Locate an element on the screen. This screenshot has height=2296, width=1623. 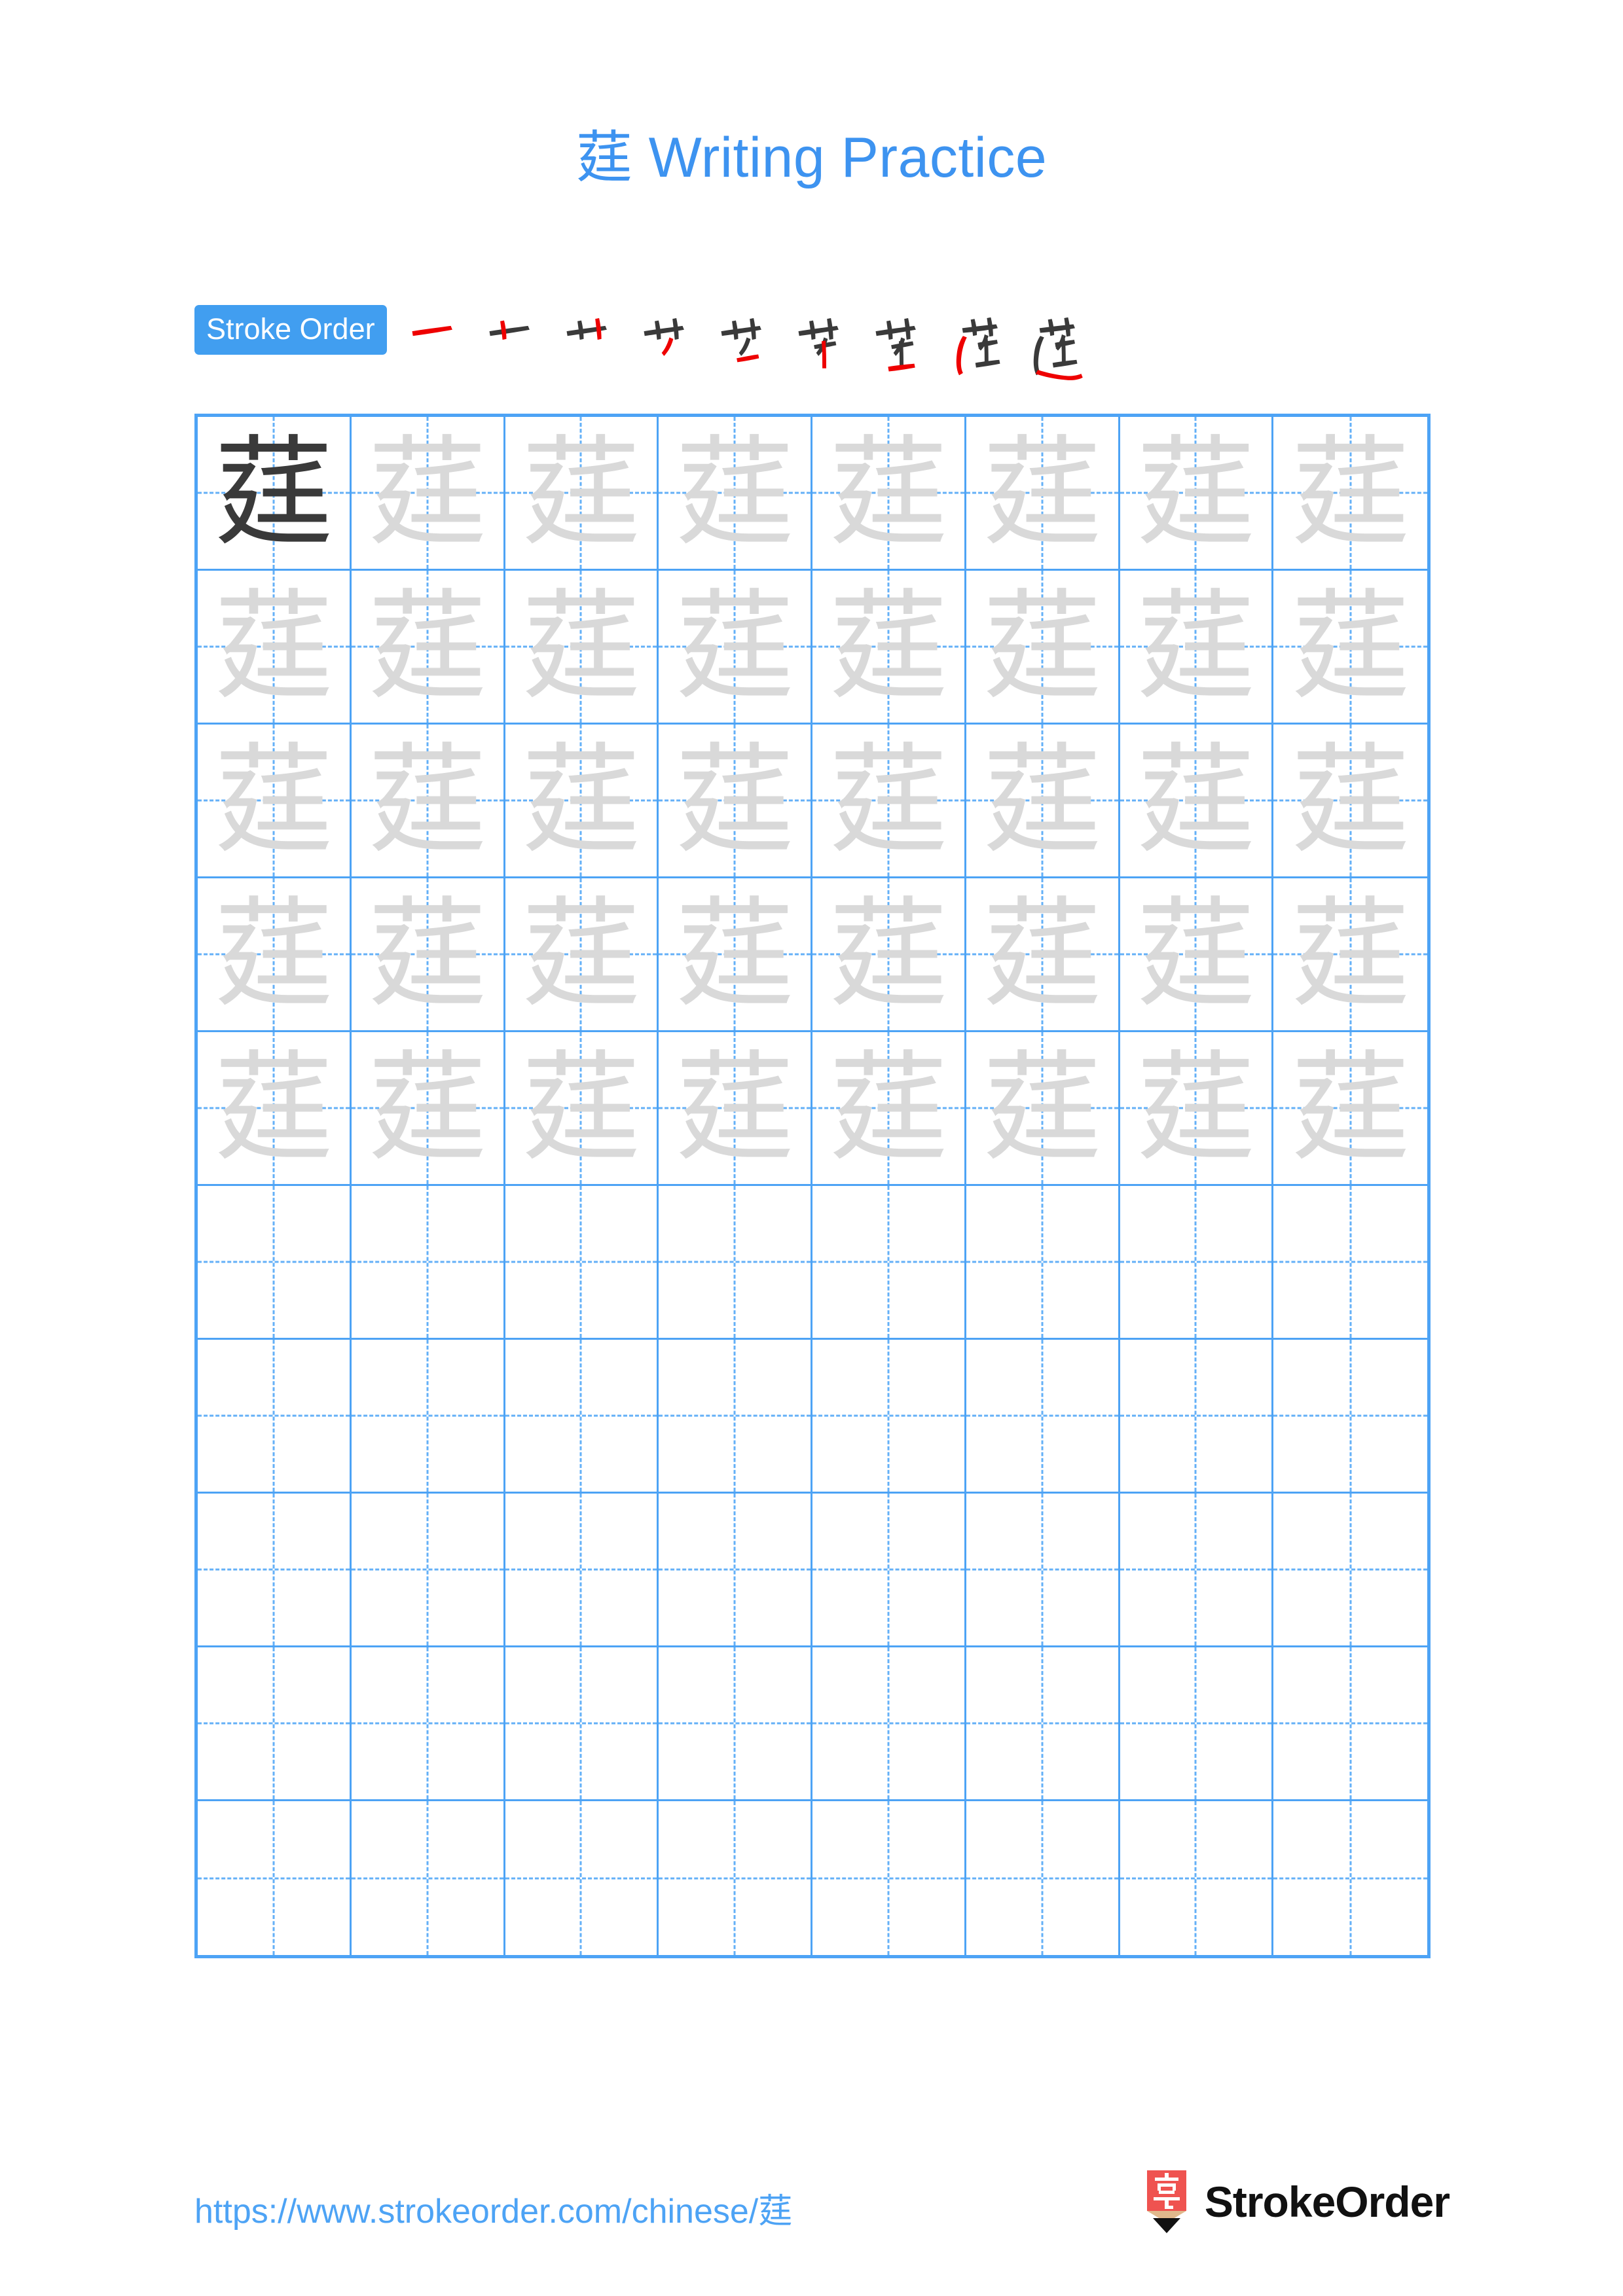
footer-url: https://www.strokeorder.com/chinese/莛 is located at coordinates (493, 2208).